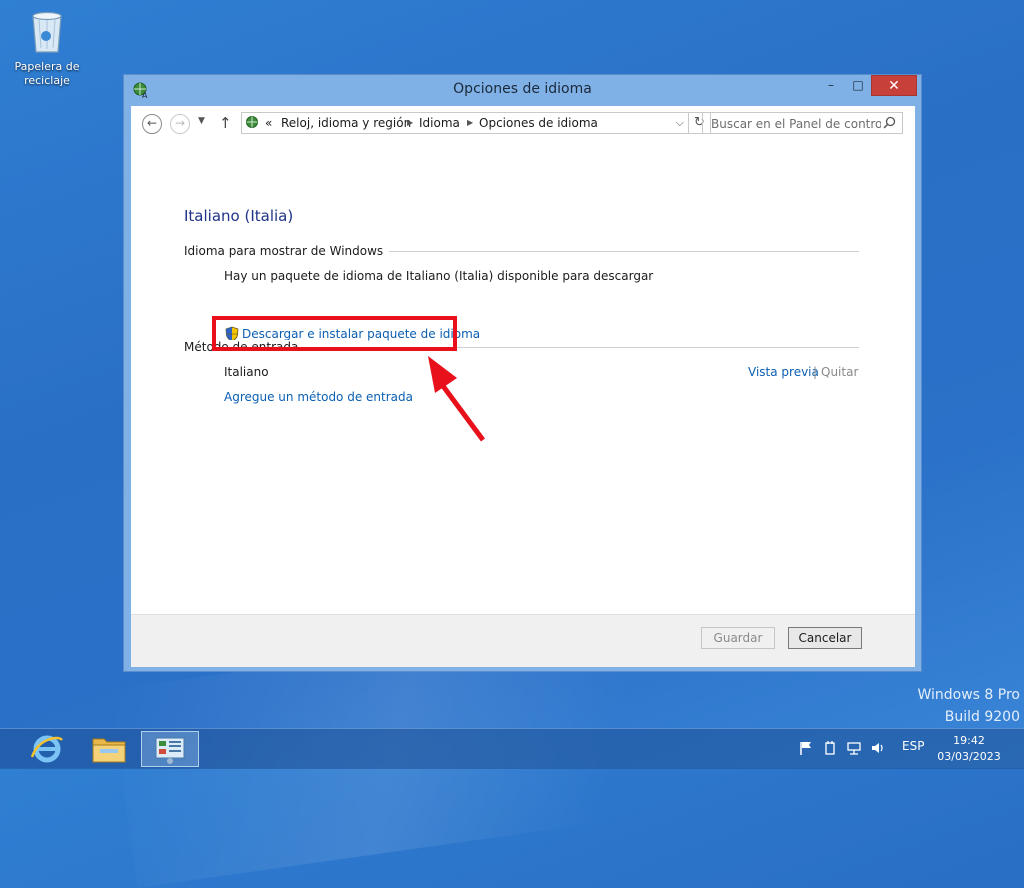  What do you see at coordinates (287, 251) in the screenshot?
I see `display-language-section-header: Idioma para mostrar de Windows` at bounding box center [287, 251].